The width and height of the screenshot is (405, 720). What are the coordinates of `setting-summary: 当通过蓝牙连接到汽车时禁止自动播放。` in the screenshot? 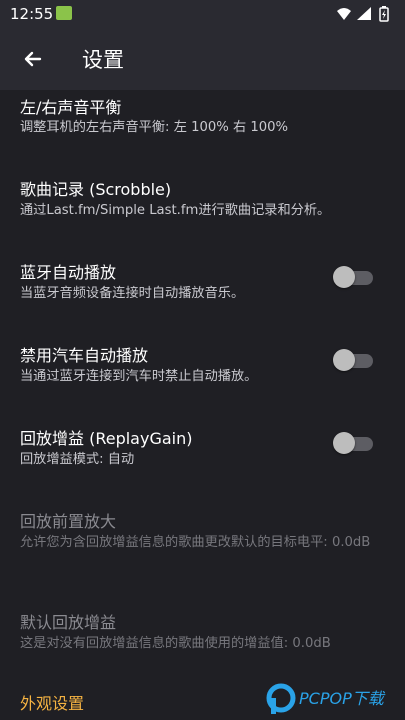 It's located at (139, 376).